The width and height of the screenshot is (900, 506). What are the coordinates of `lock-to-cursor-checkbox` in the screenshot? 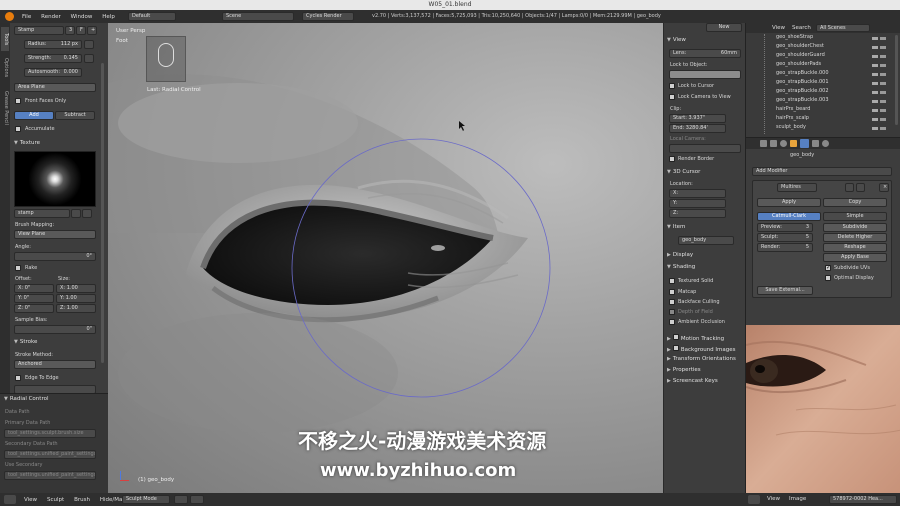 It's located at (672, 86).